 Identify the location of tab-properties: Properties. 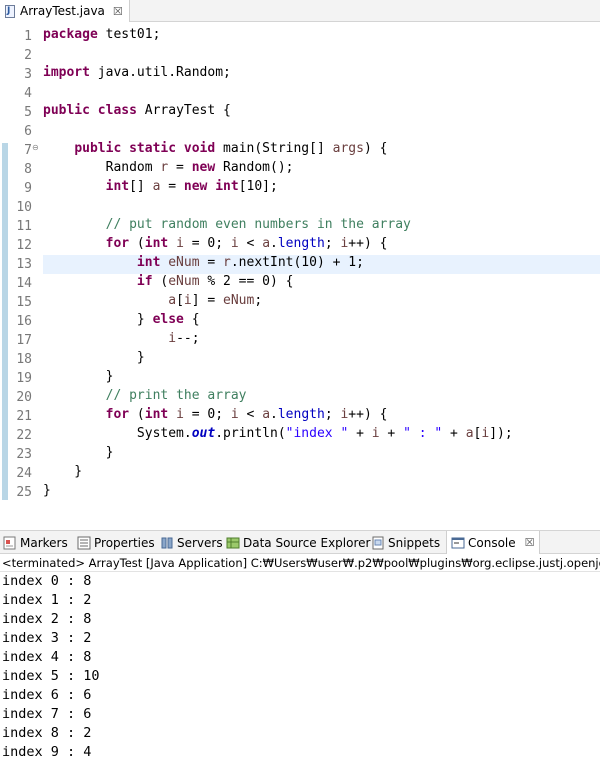
(116, 542).